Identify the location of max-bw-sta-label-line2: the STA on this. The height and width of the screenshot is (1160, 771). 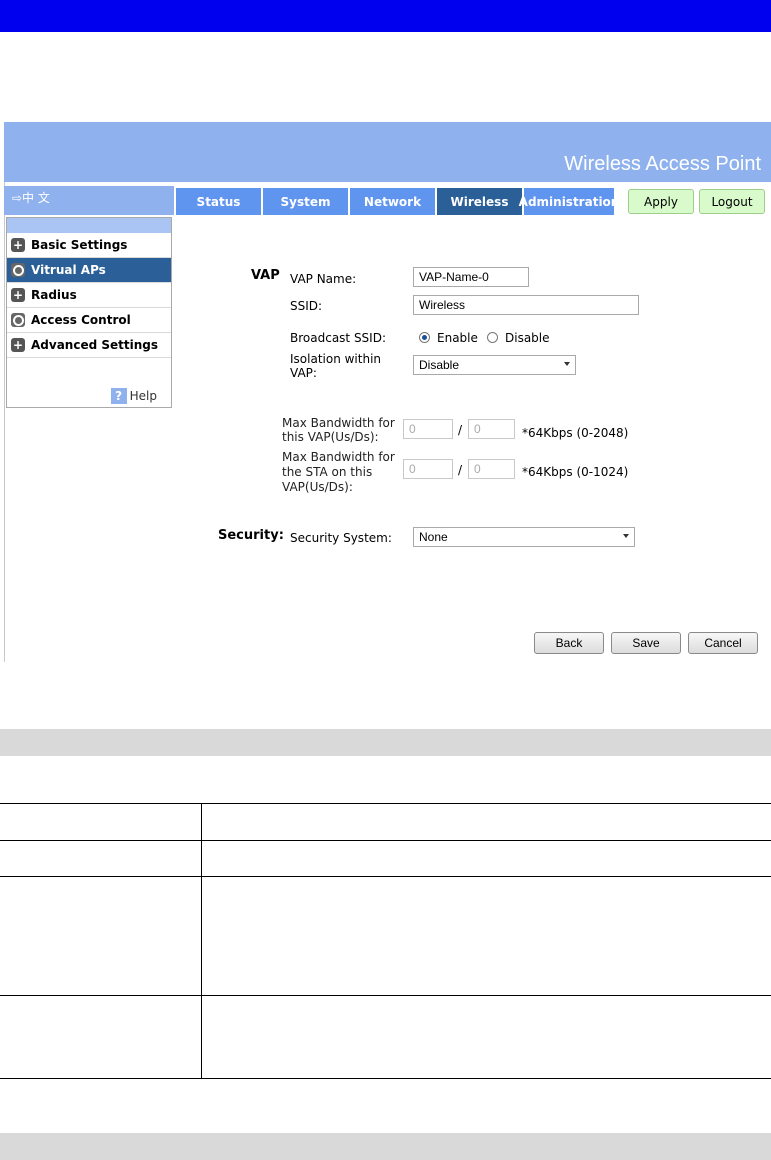
(327, 472).